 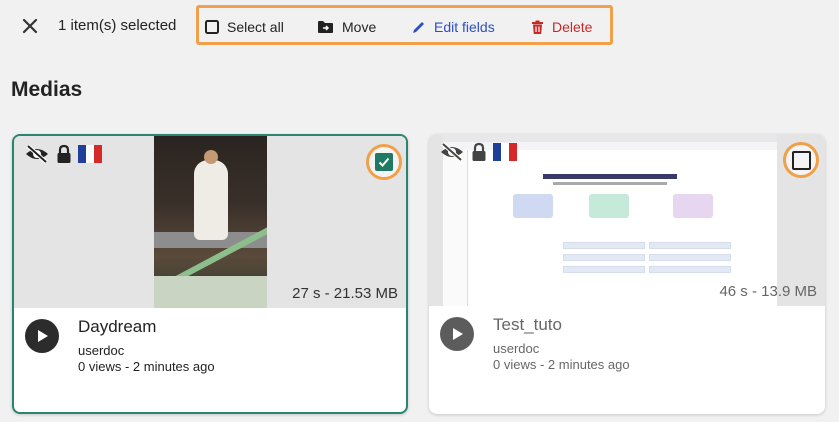 I want to click on move-button: Move, so click(x=346, y=27).